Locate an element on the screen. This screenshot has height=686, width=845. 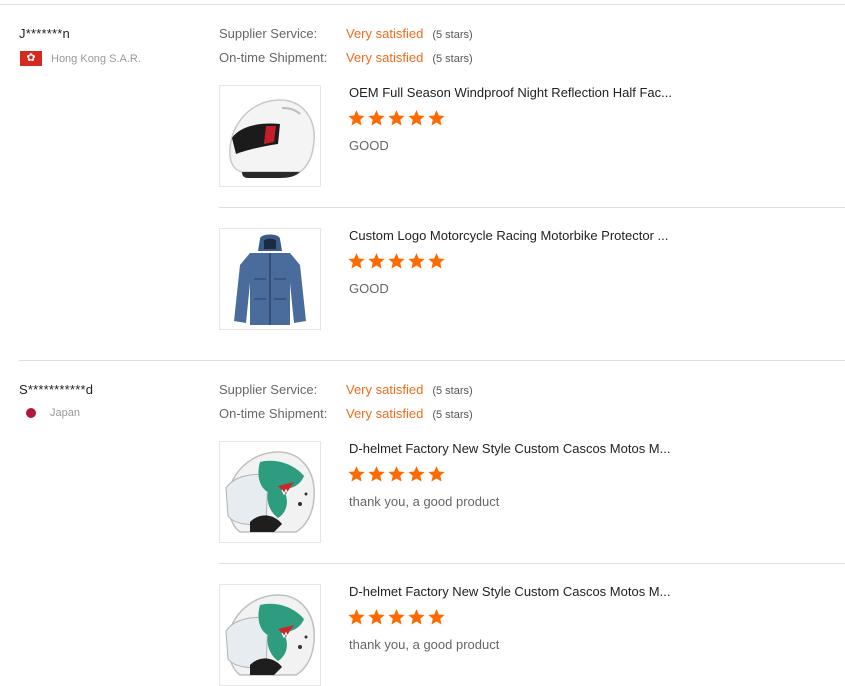
white-helmet-icon is located at coordinates (272, 138).